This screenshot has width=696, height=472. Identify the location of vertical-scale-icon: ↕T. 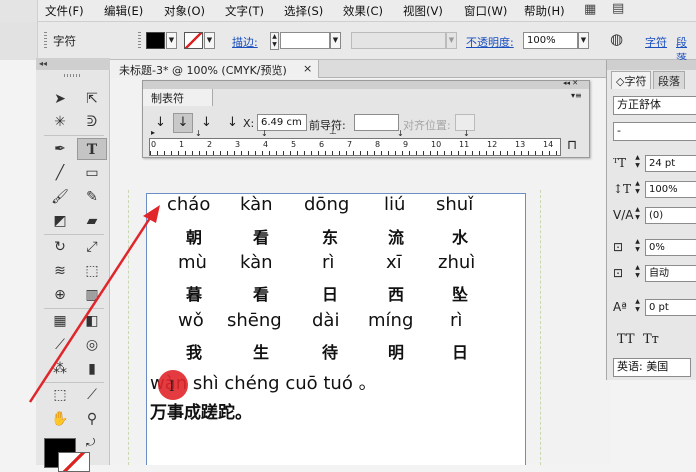
(622, 189).